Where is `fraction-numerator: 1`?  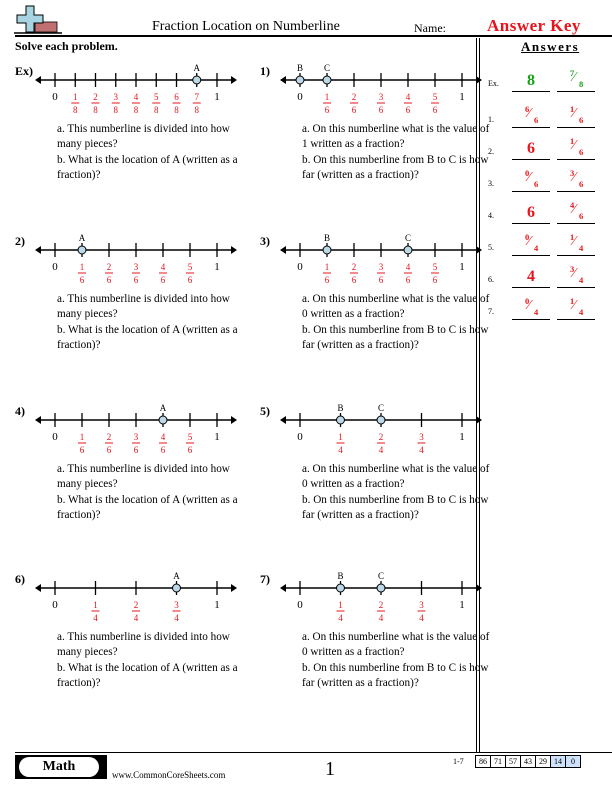
fraction-numerator: 1 is located at coordinates (82, 267).